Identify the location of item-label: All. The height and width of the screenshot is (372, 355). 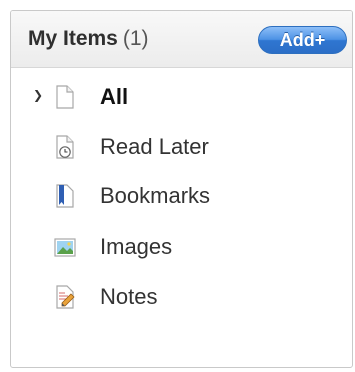
(114, 96).